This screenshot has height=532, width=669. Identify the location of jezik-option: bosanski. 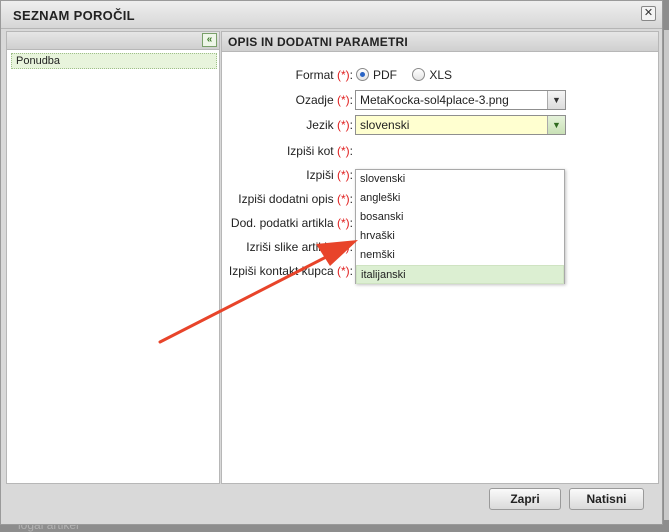
(460, 217).